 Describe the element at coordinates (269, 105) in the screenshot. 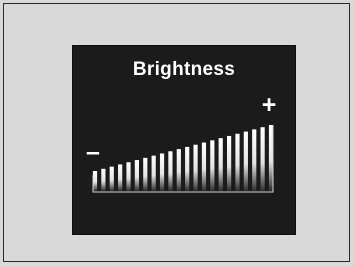

I see `increase-brightness-button: +` at that location.